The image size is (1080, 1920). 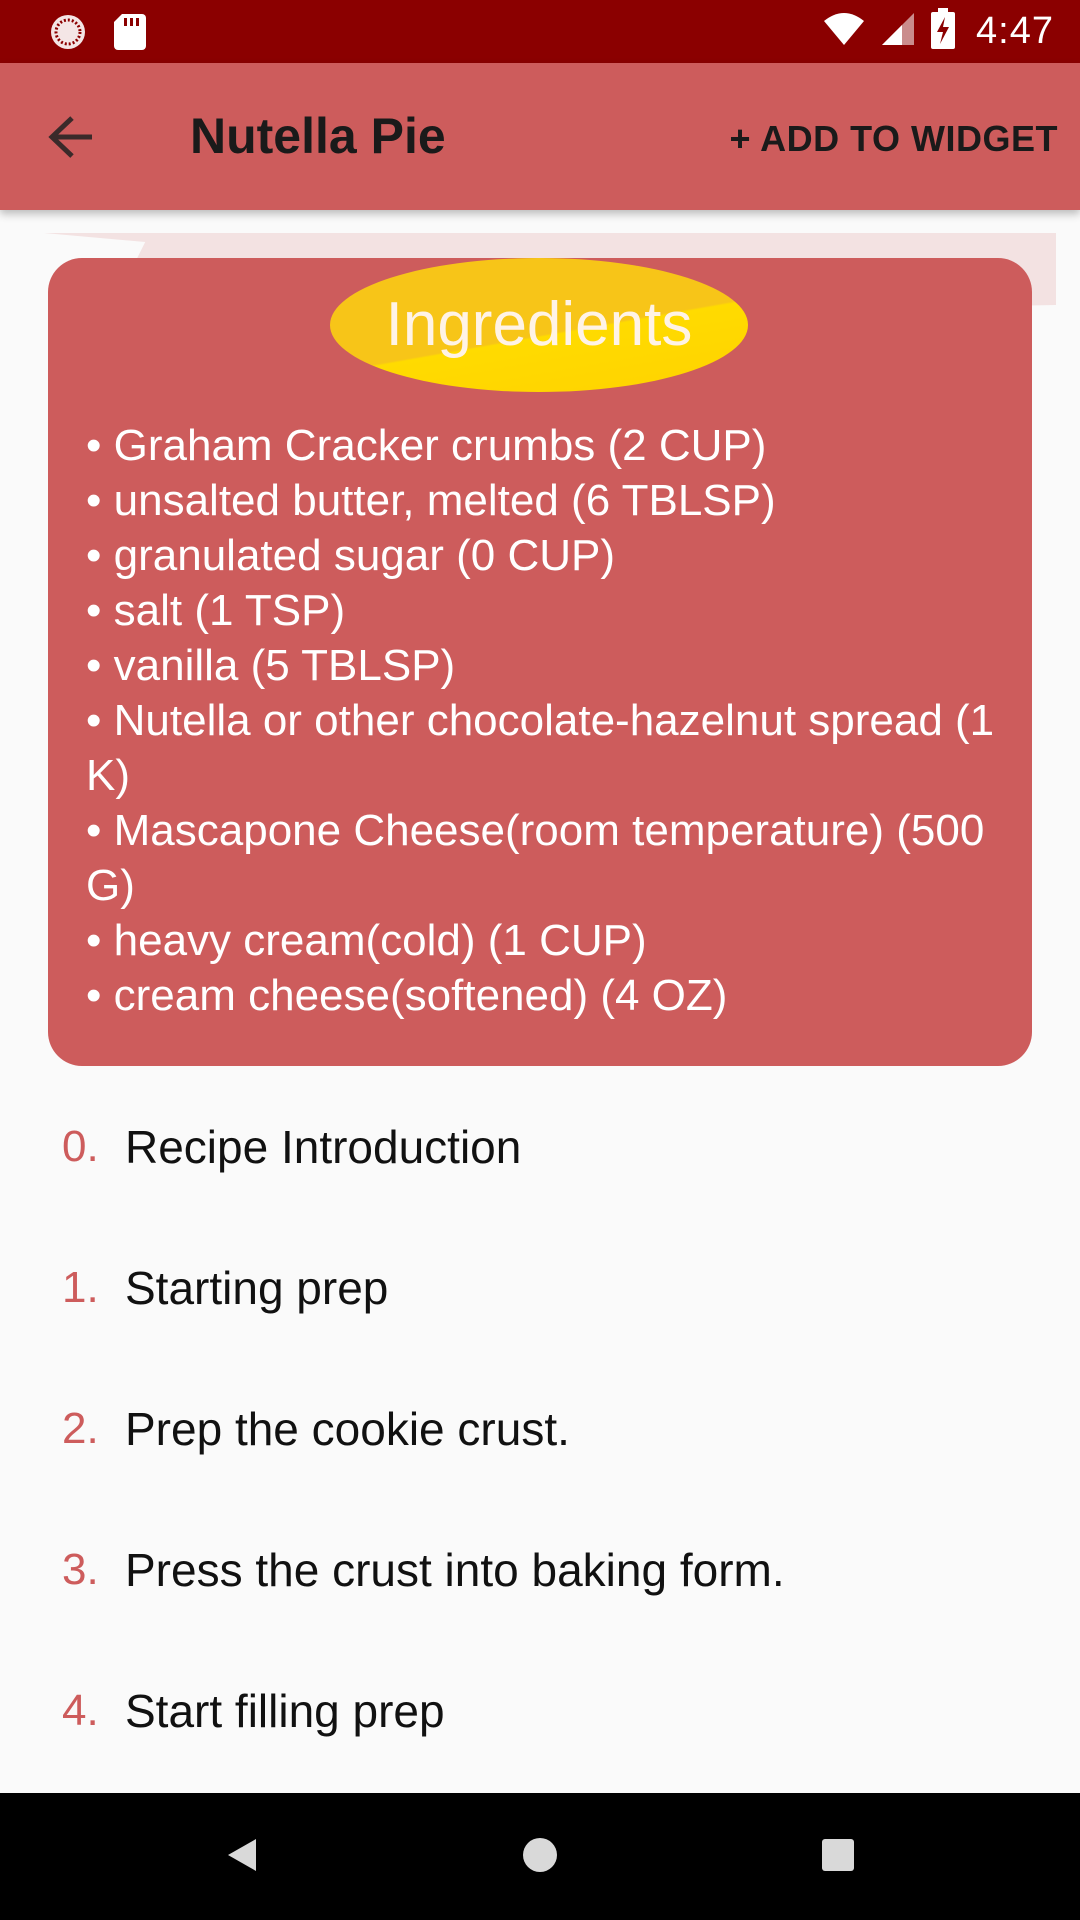 I want to click on ingredients-title: Ingredients, so click(x=539, y=324).